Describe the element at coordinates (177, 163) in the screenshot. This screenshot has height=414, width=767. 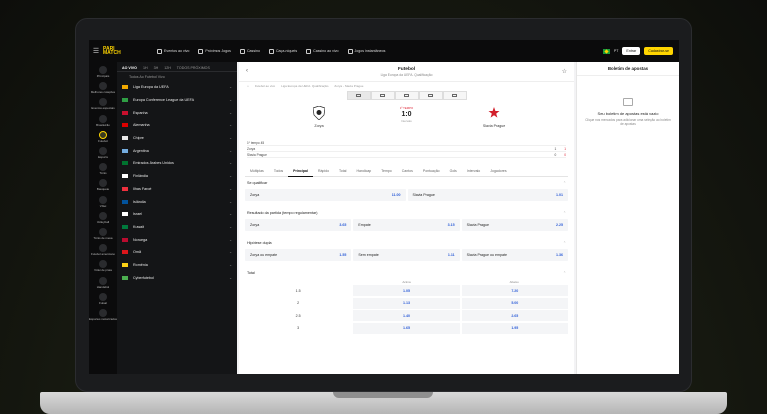
I see `competition-item: Emirados Árabes Unidos ⌄` at that location.